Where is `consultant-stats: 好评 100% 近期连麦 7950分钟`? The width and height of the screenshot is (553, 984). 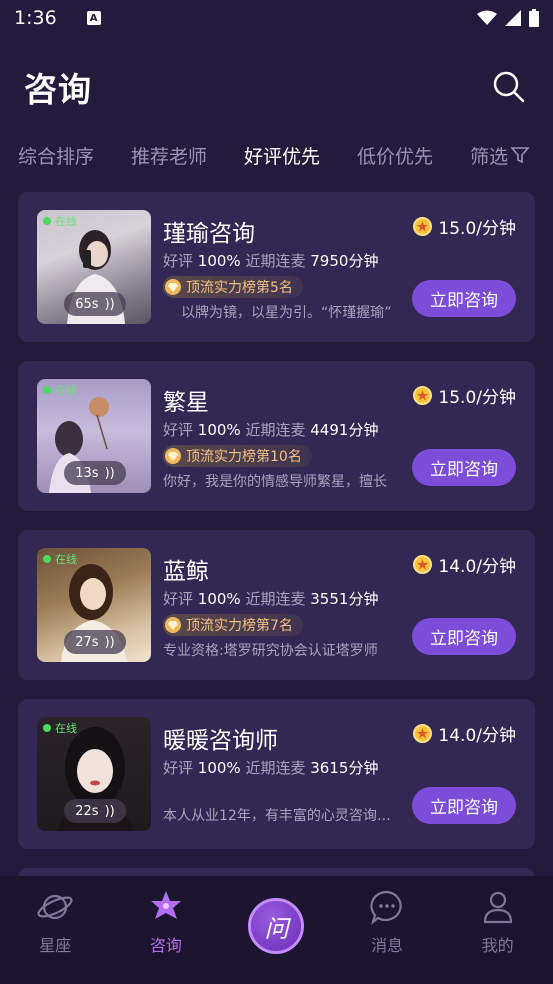
consultant-stats: 好评 100% 近期连麦 7950分钟 is located at coordinates (271, 261).